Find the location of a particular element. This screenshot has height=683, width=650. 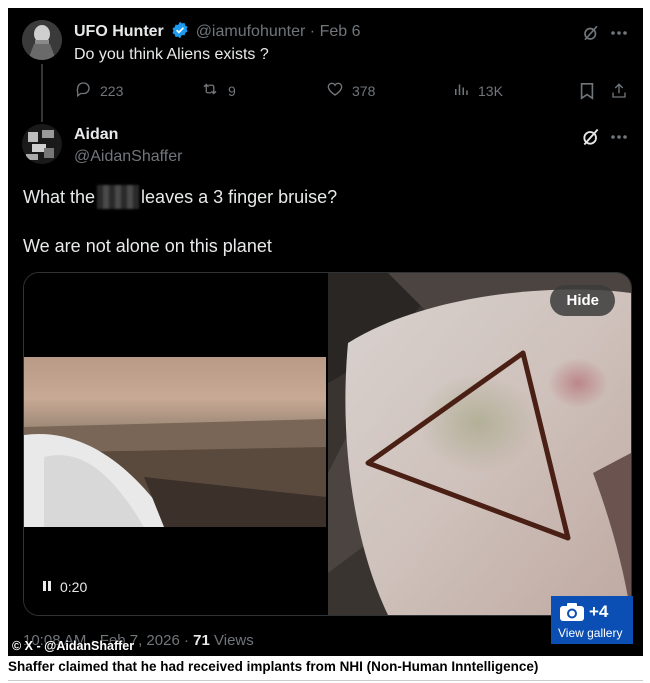

tweet-text: Do you think Aliens exists ? is located at coordinates (171, 54).